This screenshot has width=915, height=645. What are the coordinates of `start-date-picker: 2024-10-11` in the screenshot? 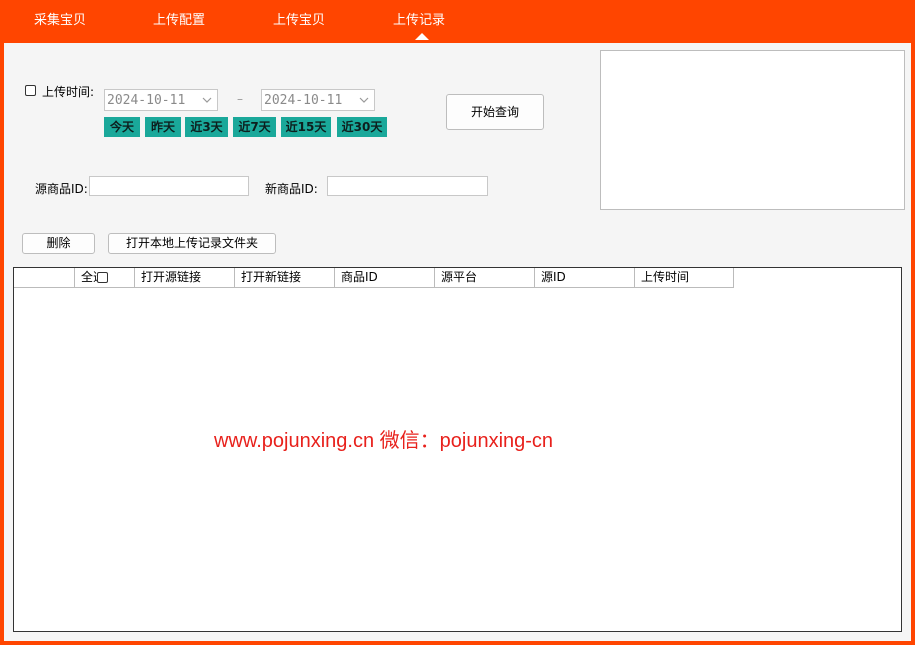 It's located at (161, 100).